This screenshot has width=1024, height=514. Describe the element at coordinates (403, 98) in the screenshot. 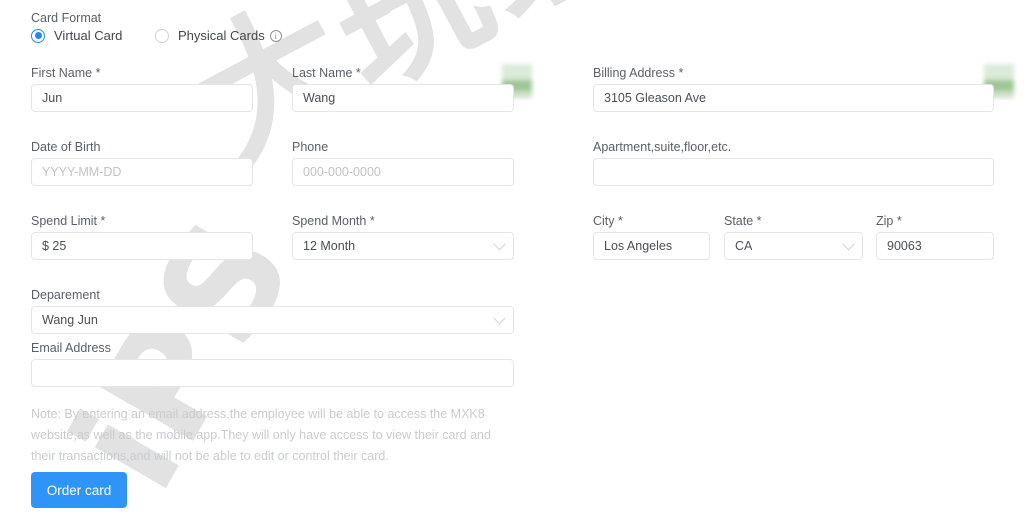

I see `last-name-input: Wang` at that location.